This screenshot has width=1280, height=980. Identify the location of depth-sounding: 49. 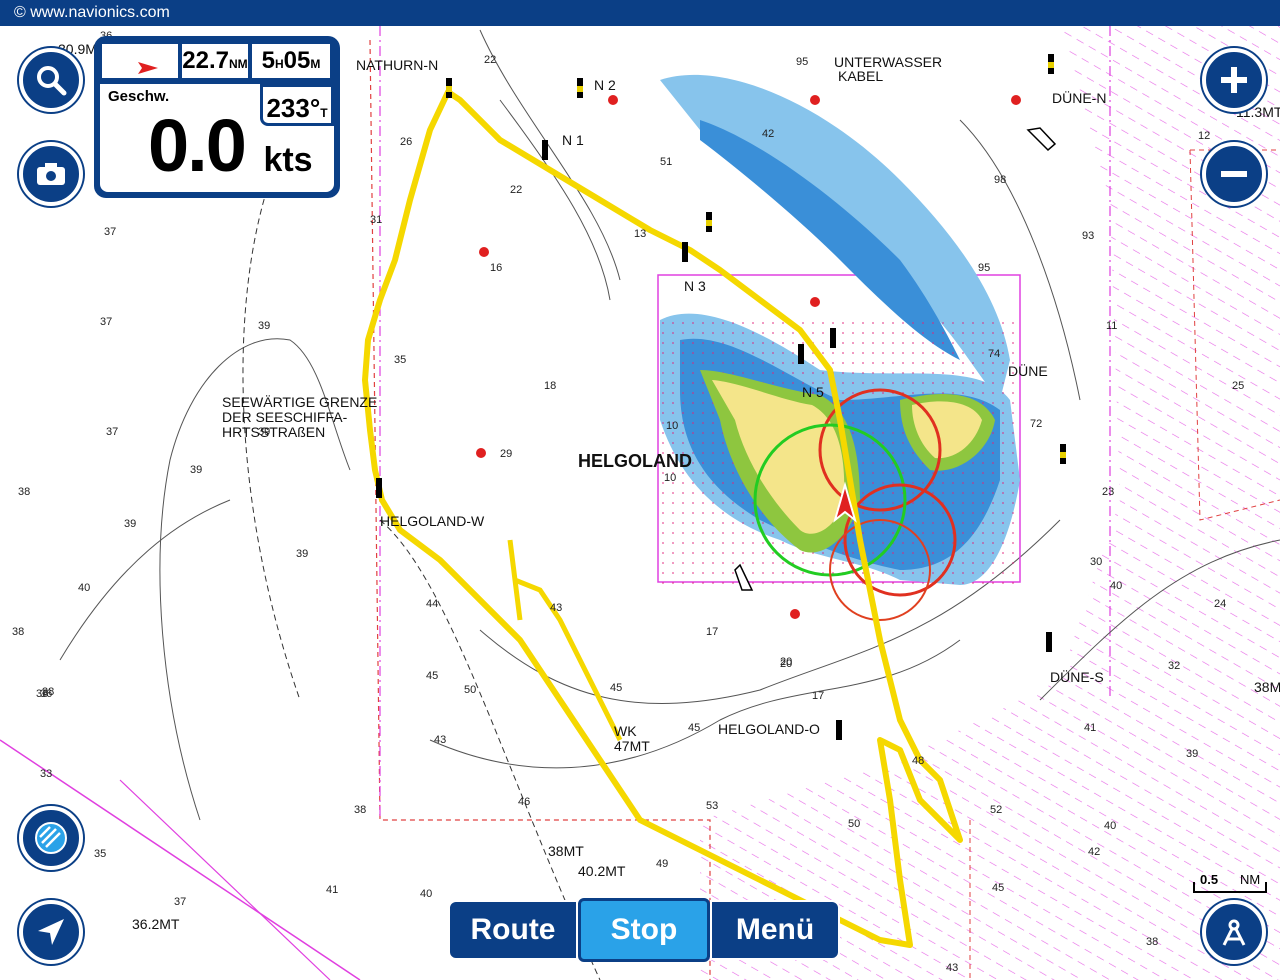
(662, 864).